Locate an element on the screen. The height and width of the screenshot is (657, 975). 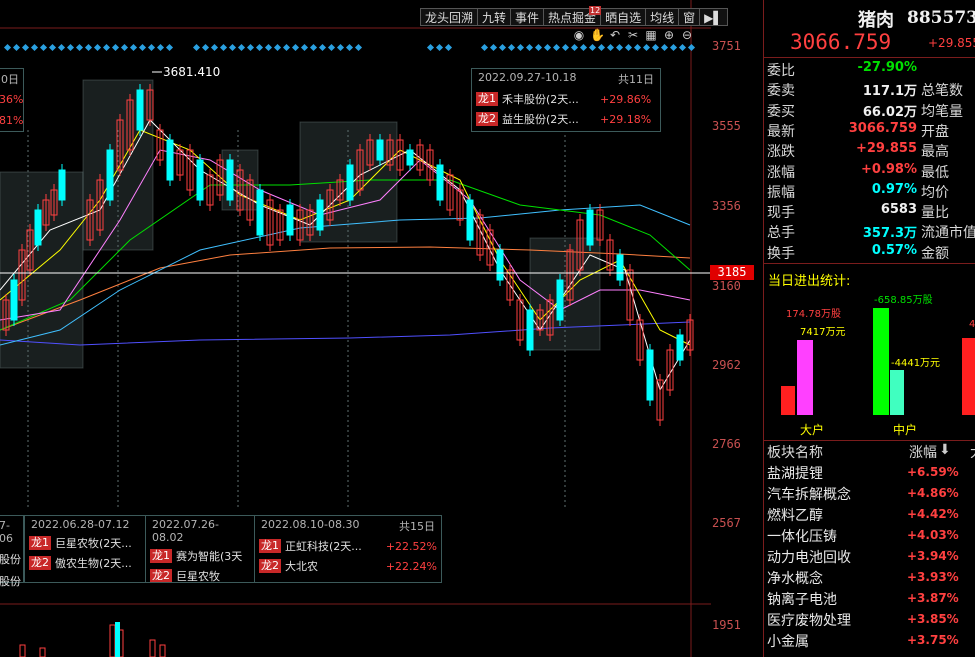
sector-row-name: 钠离子电池 is located at coordinates (802, 600).